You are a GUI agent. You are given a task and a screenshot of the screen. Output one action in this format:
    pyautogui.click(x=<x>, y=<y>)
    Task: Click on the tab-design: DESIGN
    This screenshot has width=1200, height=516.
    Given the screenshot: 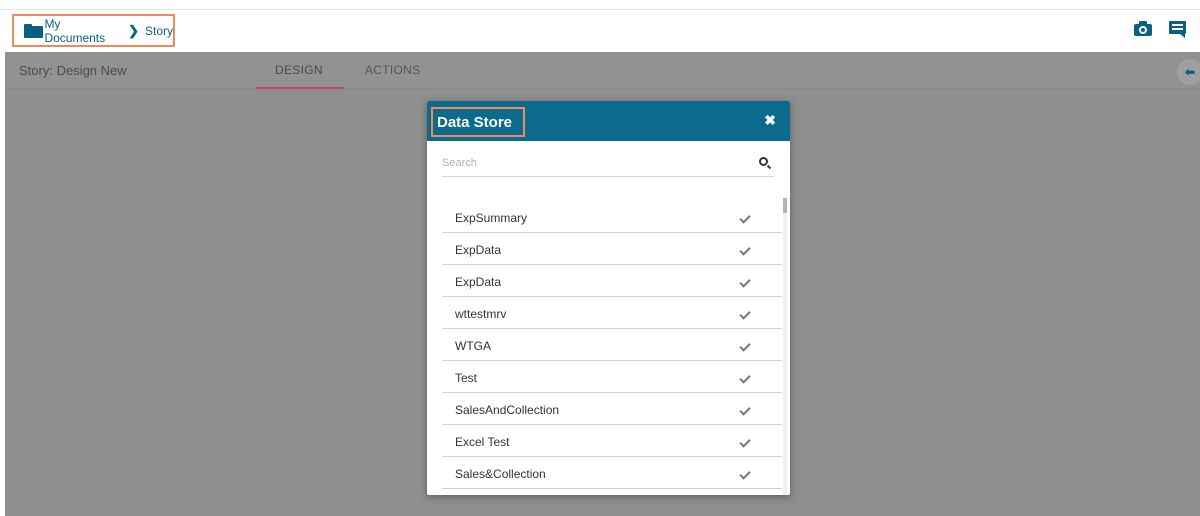 What is the action you would take?
    pyautogui.click(x=299, y=70)
    